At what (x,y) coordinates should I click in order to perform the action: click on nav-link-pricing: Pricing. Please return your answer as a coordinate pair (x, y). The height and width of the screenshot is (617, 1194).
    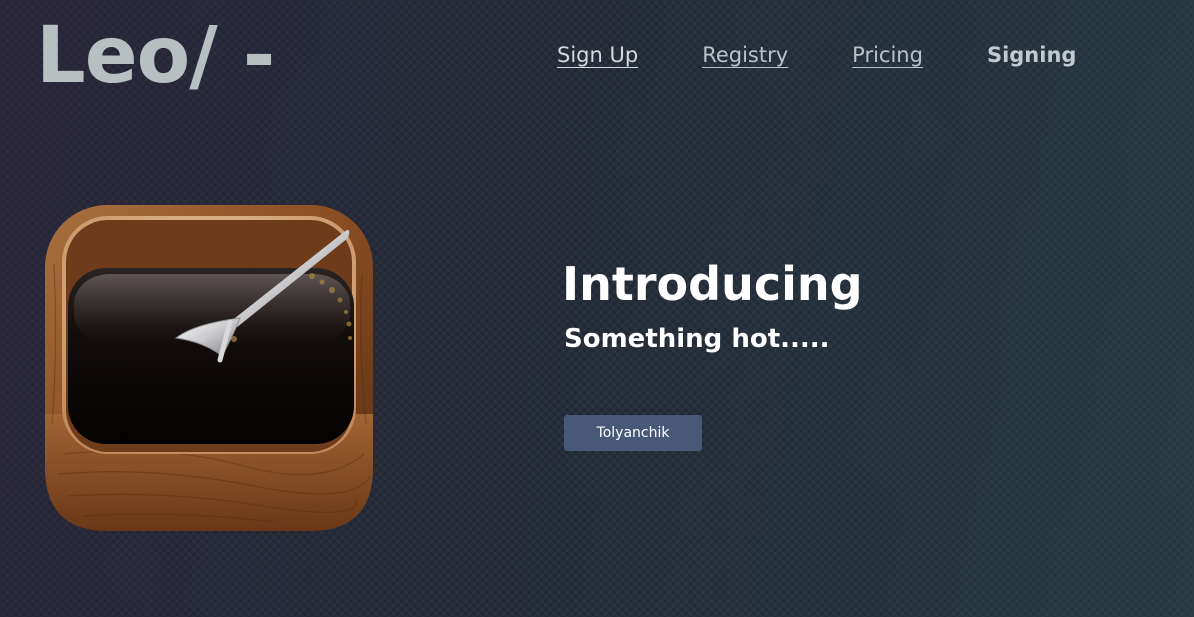
    Looking at the image, I should click on (887, 55).